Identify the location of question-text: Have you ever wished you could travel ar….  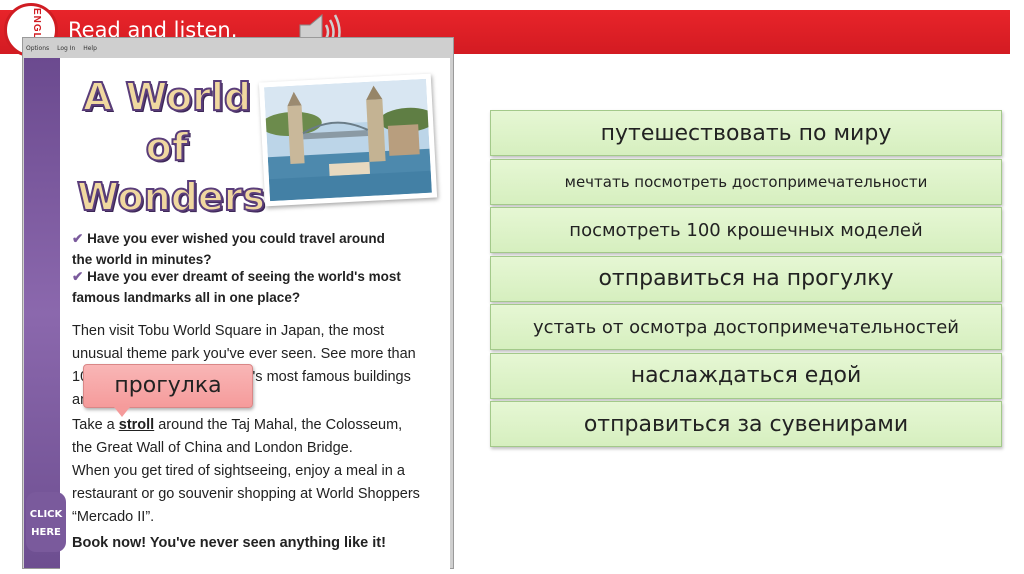
(228, 249).